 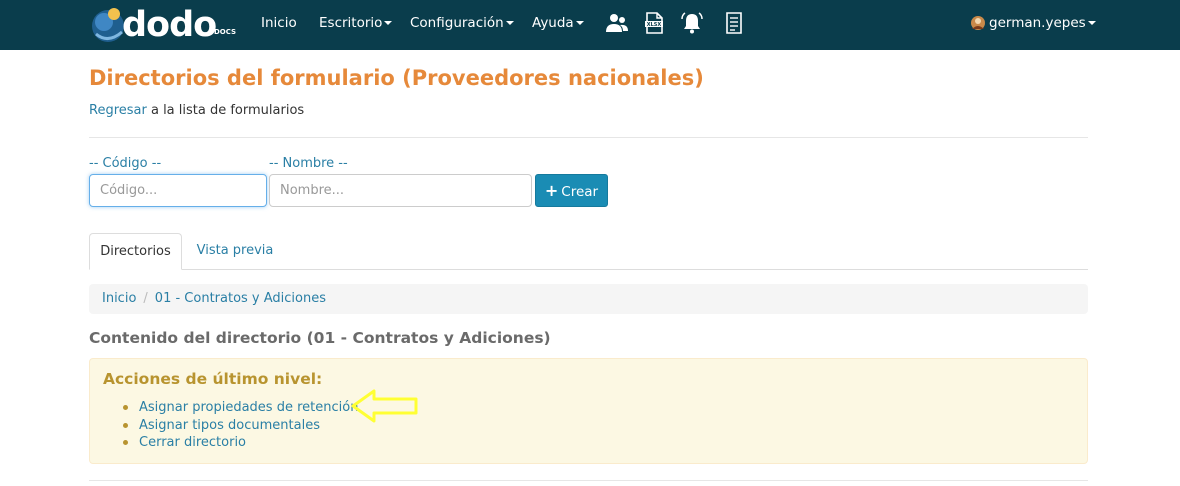 I want to click on bell-icon, so click(x=692, y=23).